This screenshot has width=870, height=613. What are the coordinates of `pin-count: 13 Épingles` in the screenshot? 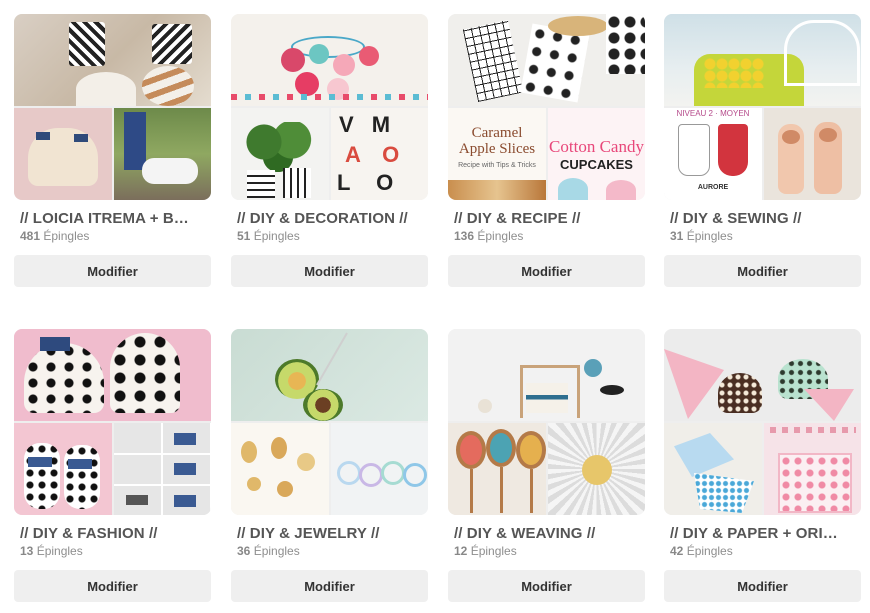 It's located at (51, 551).